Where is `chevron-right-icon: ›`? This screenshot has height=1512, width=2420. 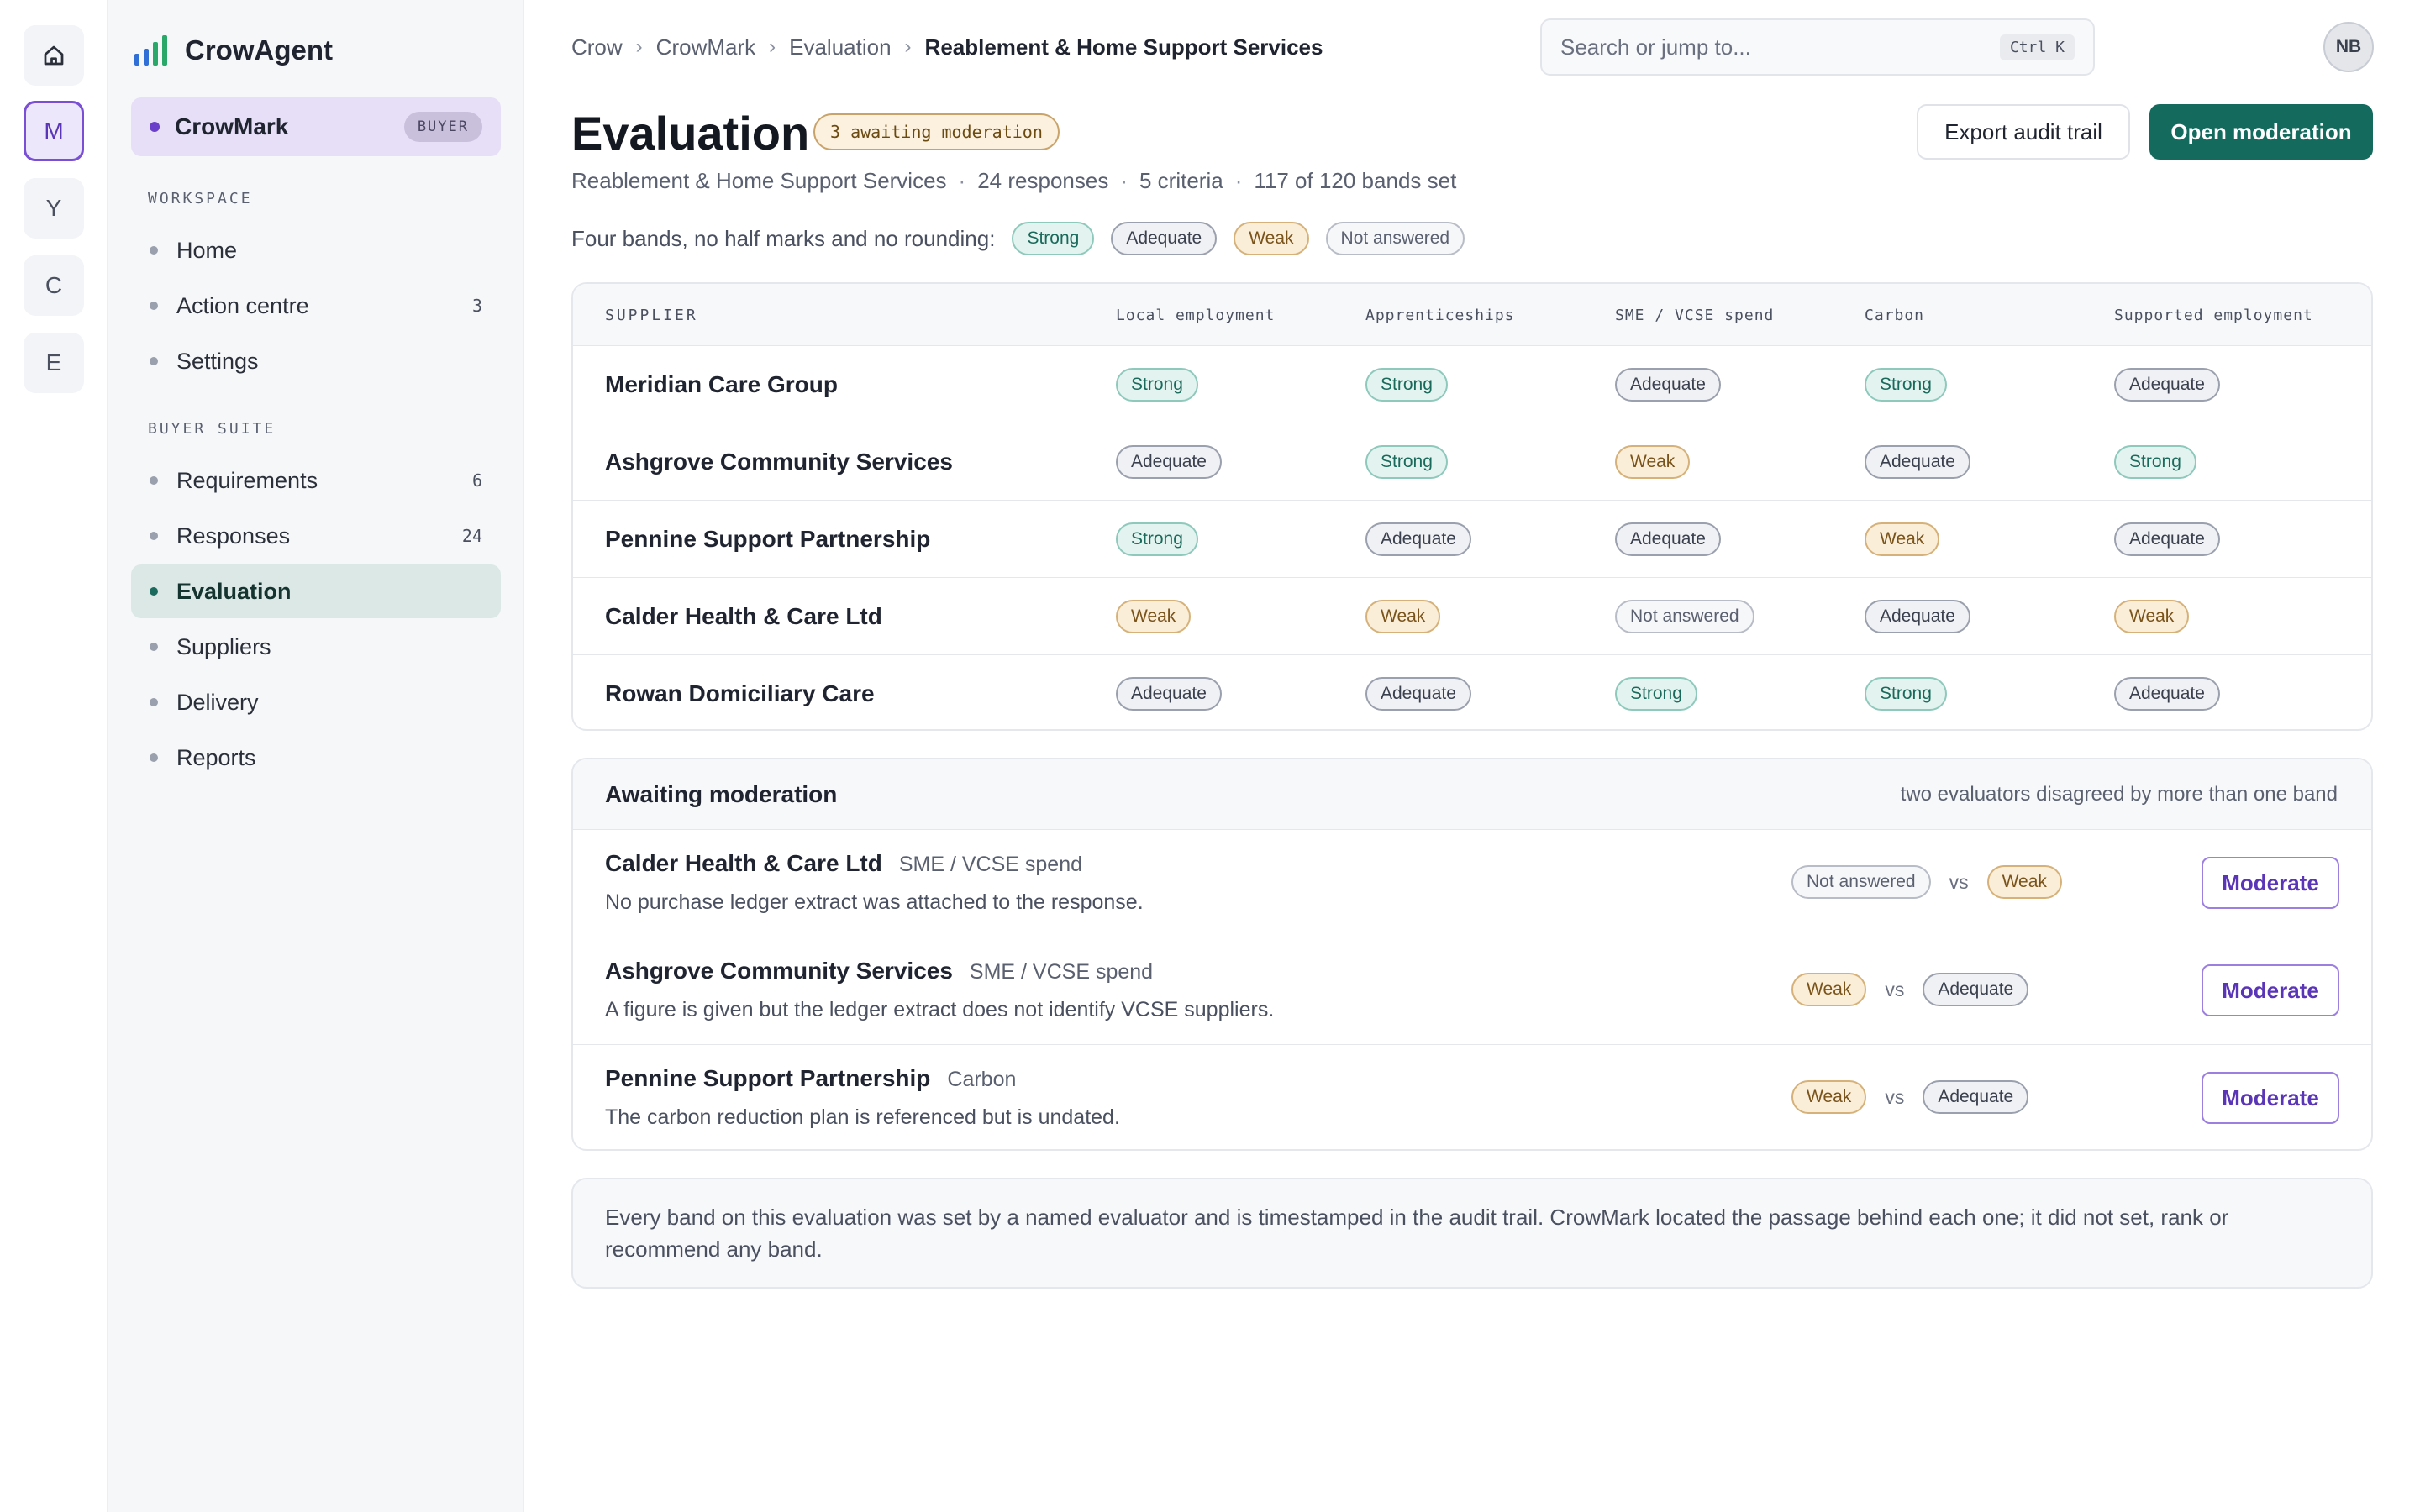 chevron-right-icon: › is located at coordinates (908, 46).